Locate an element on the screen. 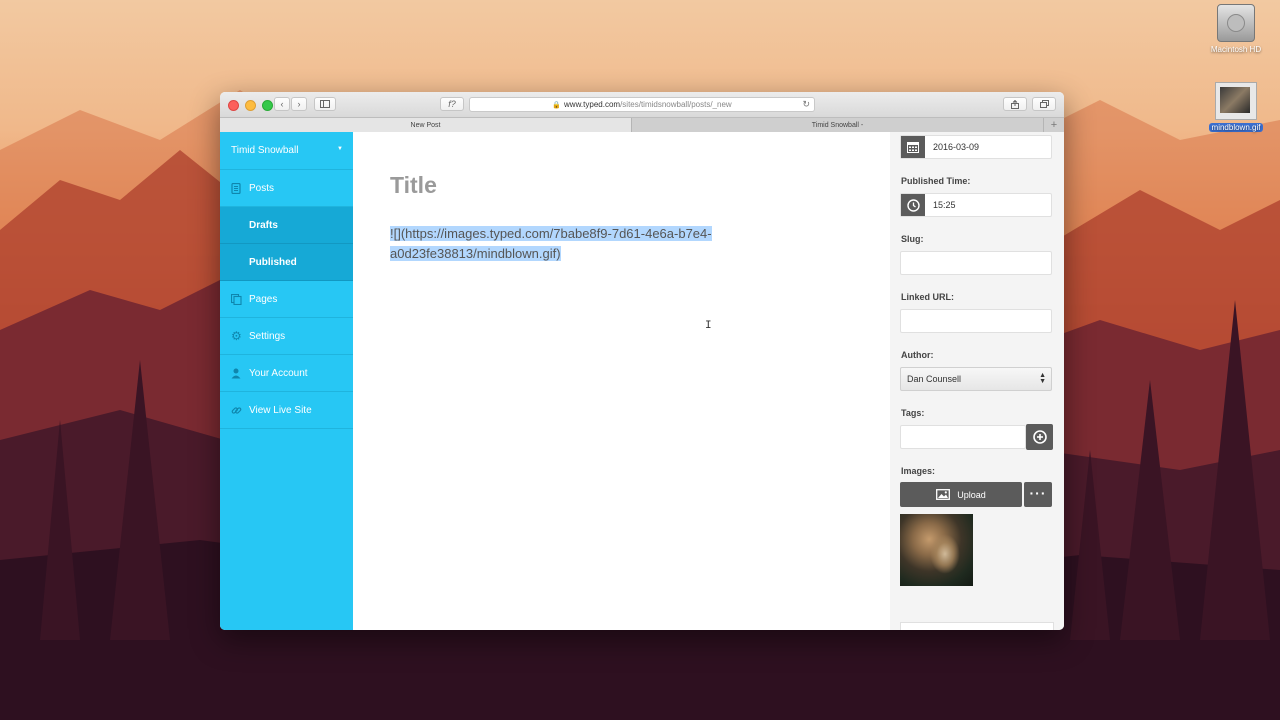  published-time-field: 15:25 is located at coordinates (976, 205).